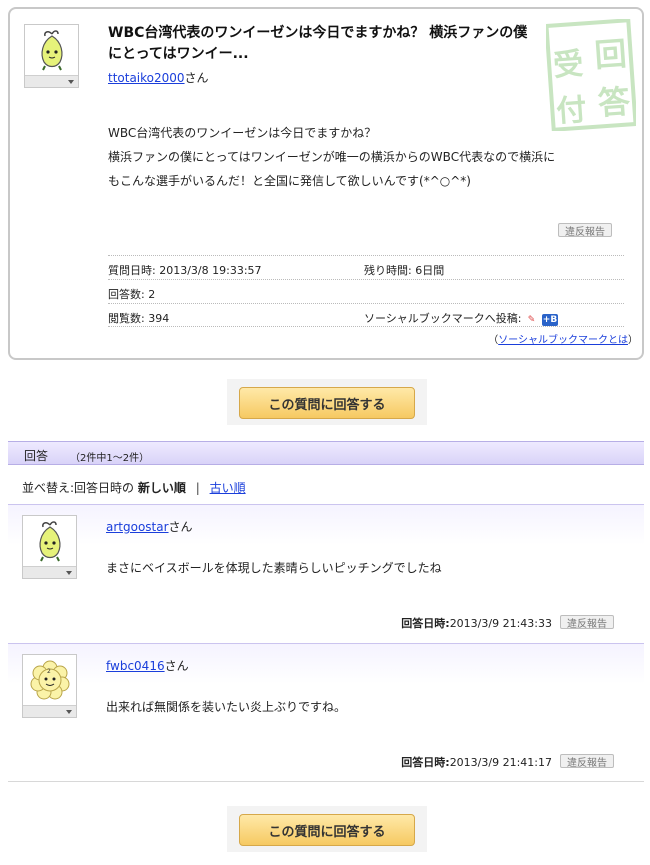 The width and height of the screenshot is (650, 865). Describe the element at coordinates (326, 781) in the screenshot. I see `divider` at that location.